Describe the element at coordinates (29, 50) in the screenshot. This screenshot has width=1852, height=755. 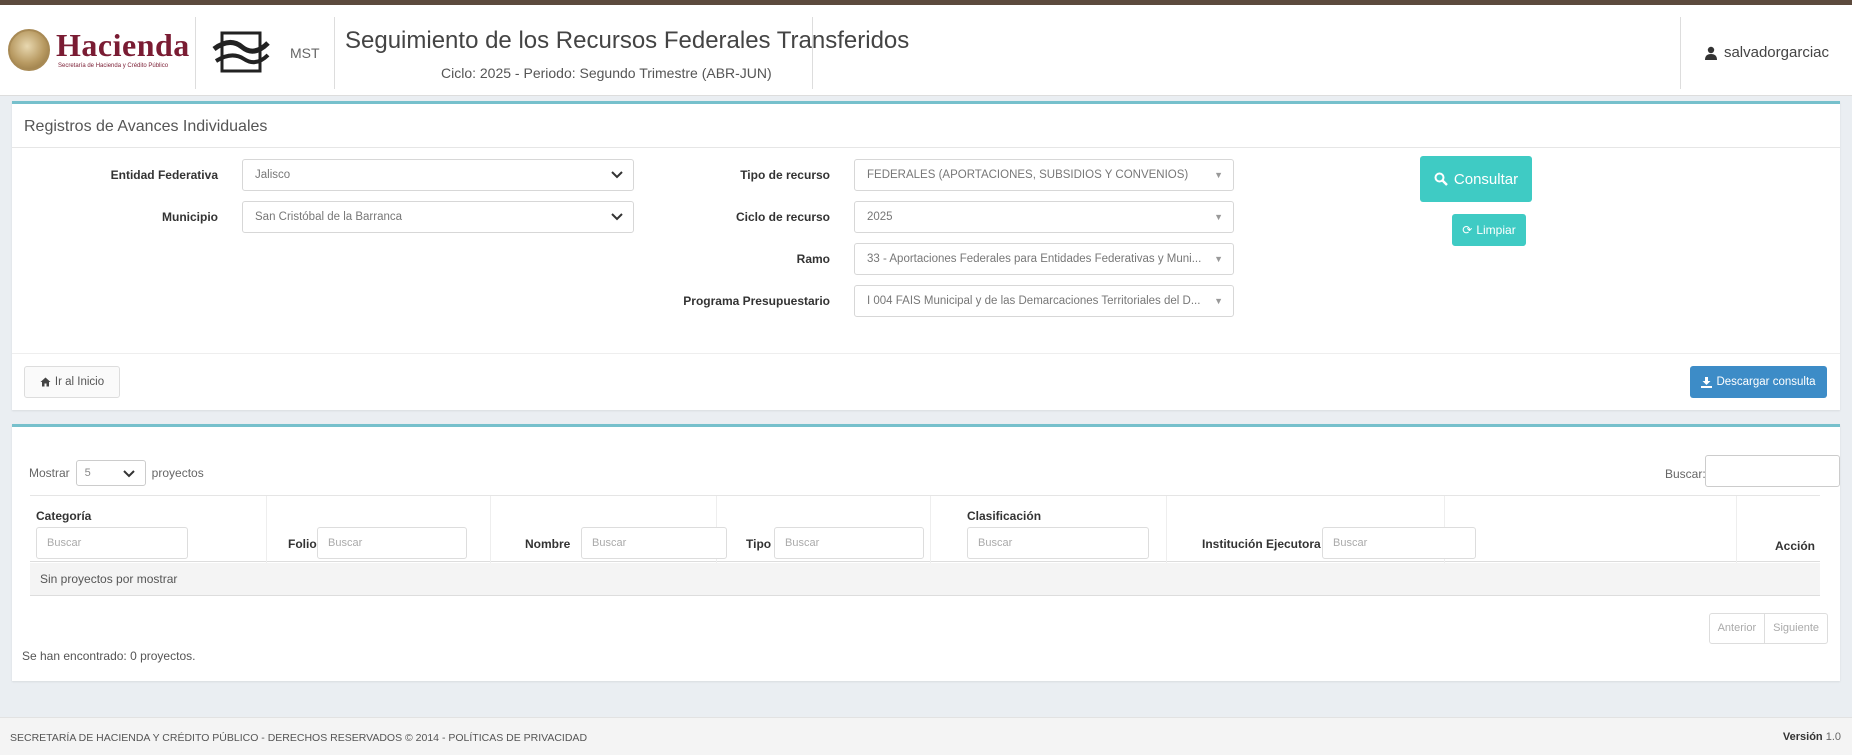
I see `national-seal-icon` at that location.